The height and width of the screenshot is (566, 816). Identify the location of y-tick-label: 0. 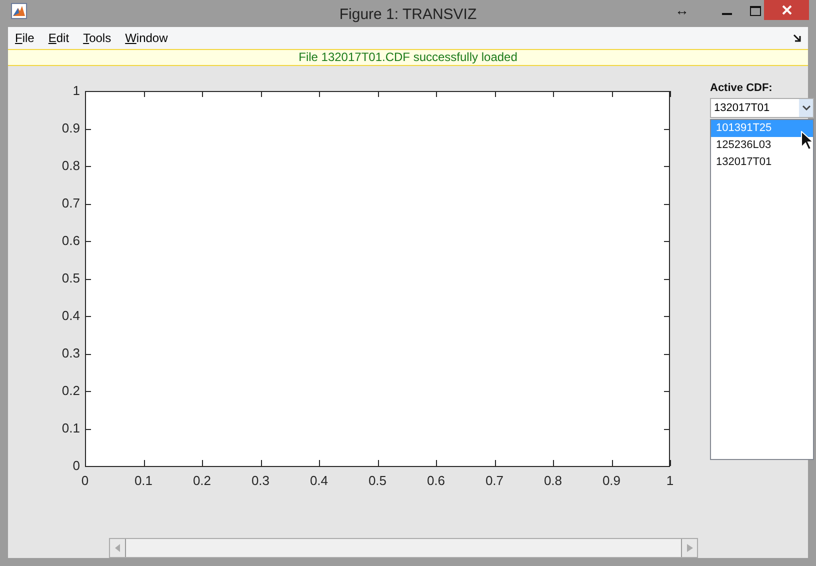
(76, 465).